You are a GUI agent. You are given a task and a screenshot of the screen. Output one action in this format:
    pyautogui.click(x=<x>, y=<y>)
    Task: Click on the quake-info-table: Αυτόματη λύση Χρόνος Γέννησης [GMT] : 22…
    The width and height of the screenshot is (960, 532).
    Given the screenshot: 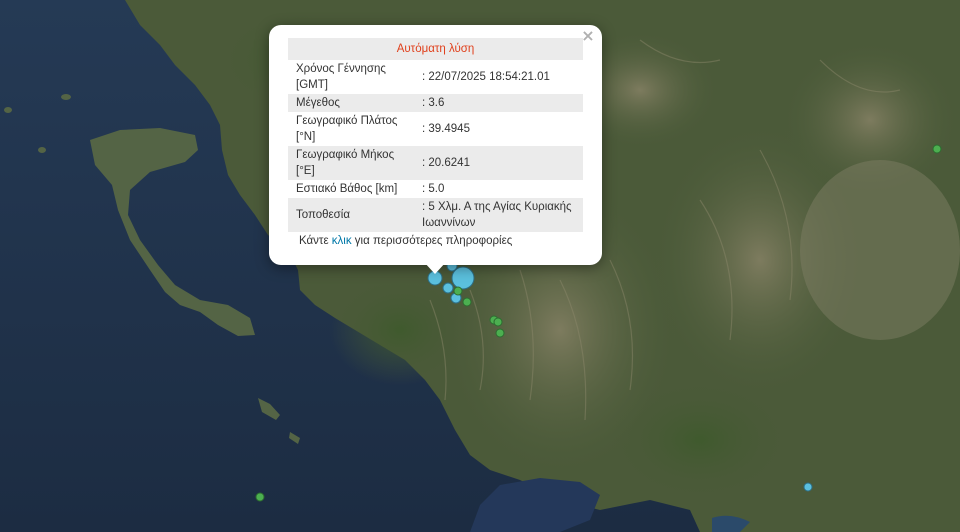 What is the action you would take?
    pyautogui.click(x=435, y=135)
    